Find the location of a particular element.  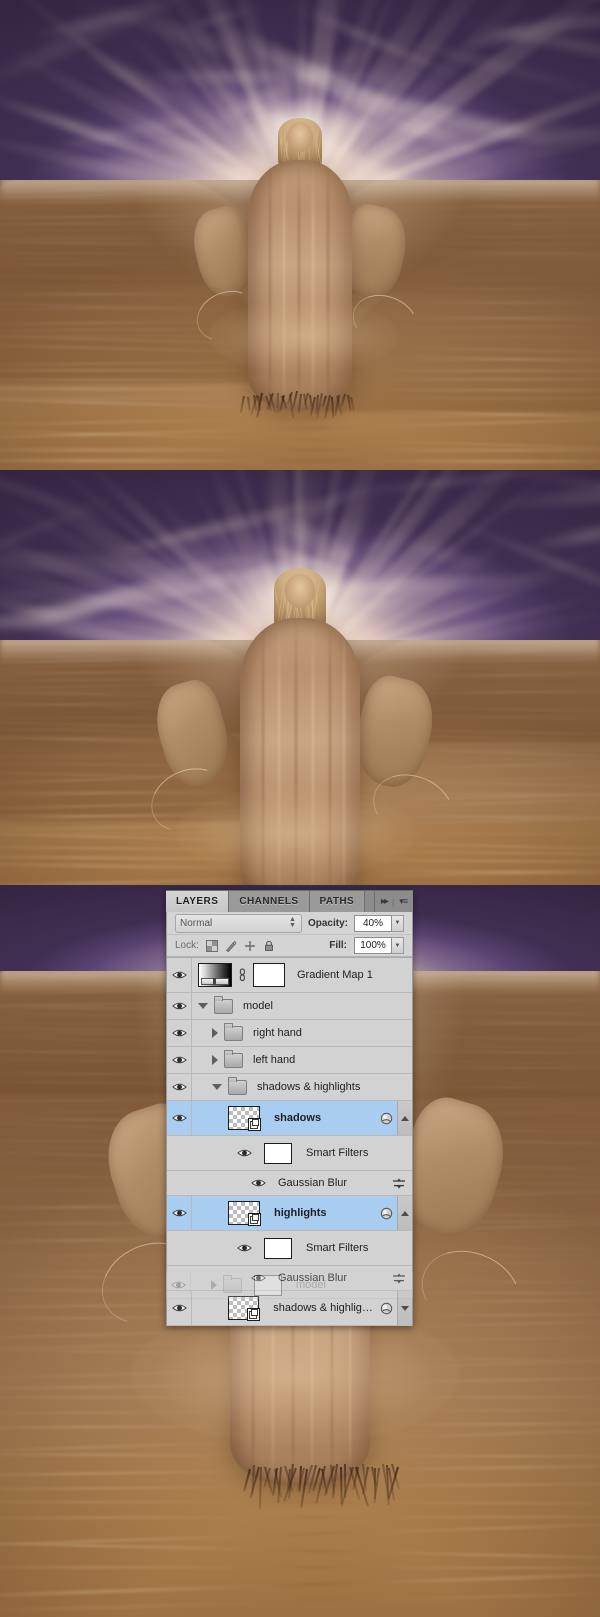

layer-name: shadows is located at coordinates (298, 1118).